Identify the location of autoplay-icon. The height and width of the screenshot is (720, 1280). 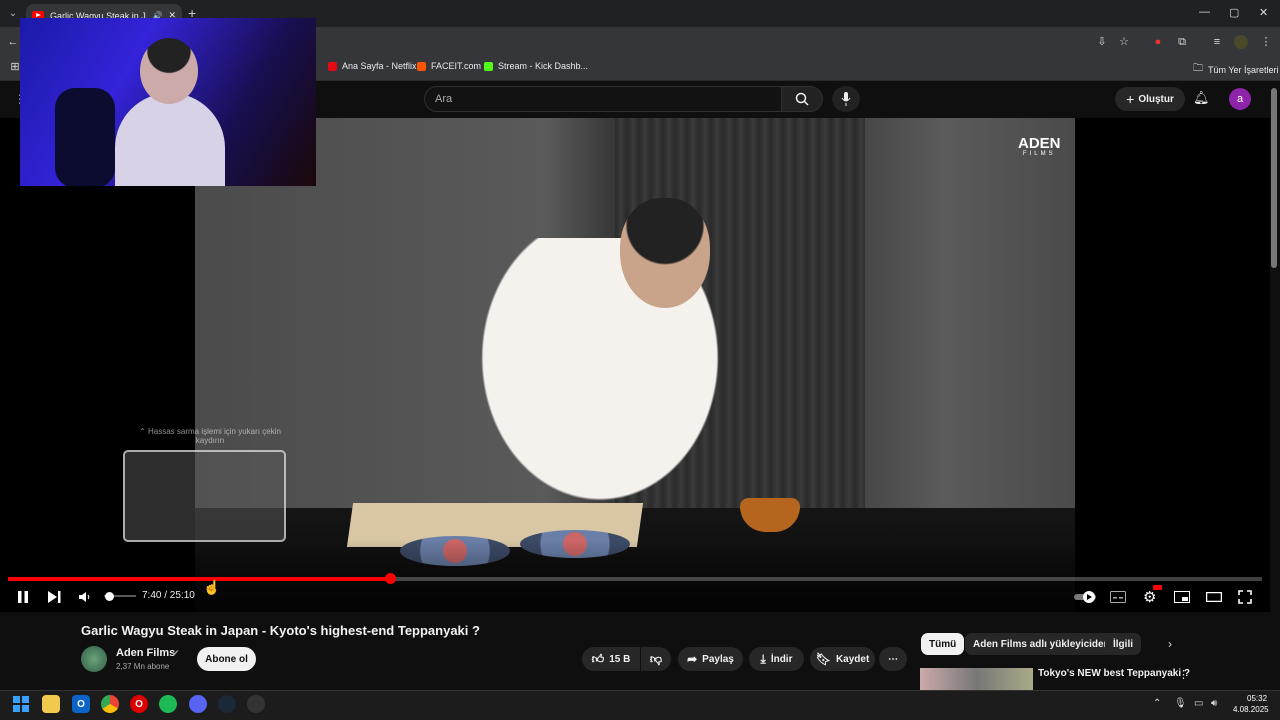
(1085, 597).